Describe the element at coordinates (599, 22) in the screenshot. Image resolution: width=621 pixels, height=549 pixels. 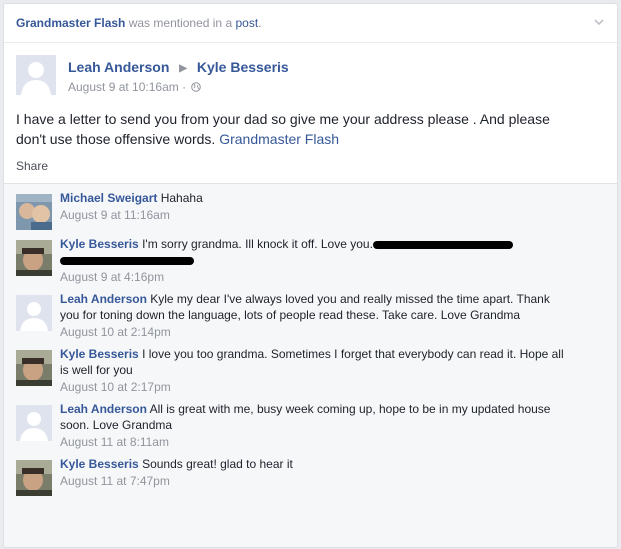
I see `chevron-down-icon` at that location.